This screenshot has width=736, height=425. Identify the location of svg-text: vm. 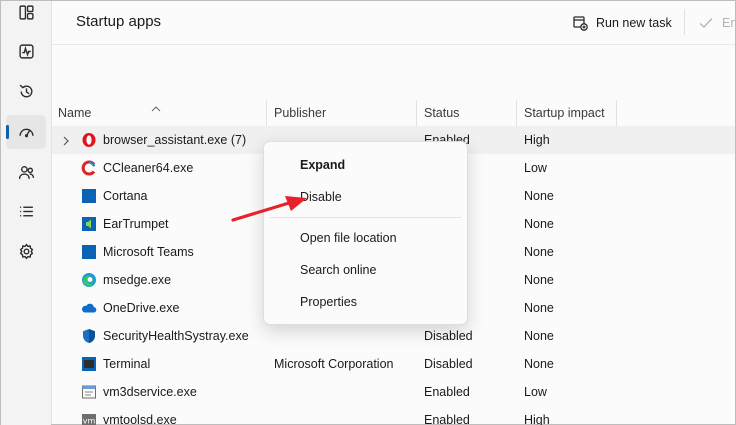
(89, 421).